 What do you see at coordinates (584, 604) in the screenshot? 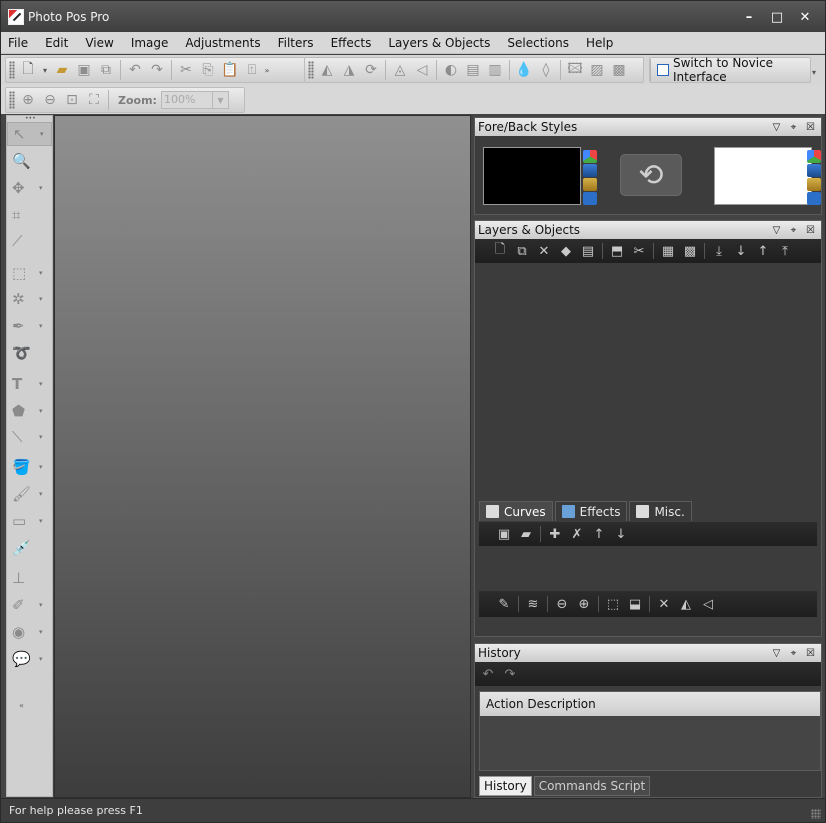
I see `arrange-icon: ⊕` at bounding box center [584, 604].